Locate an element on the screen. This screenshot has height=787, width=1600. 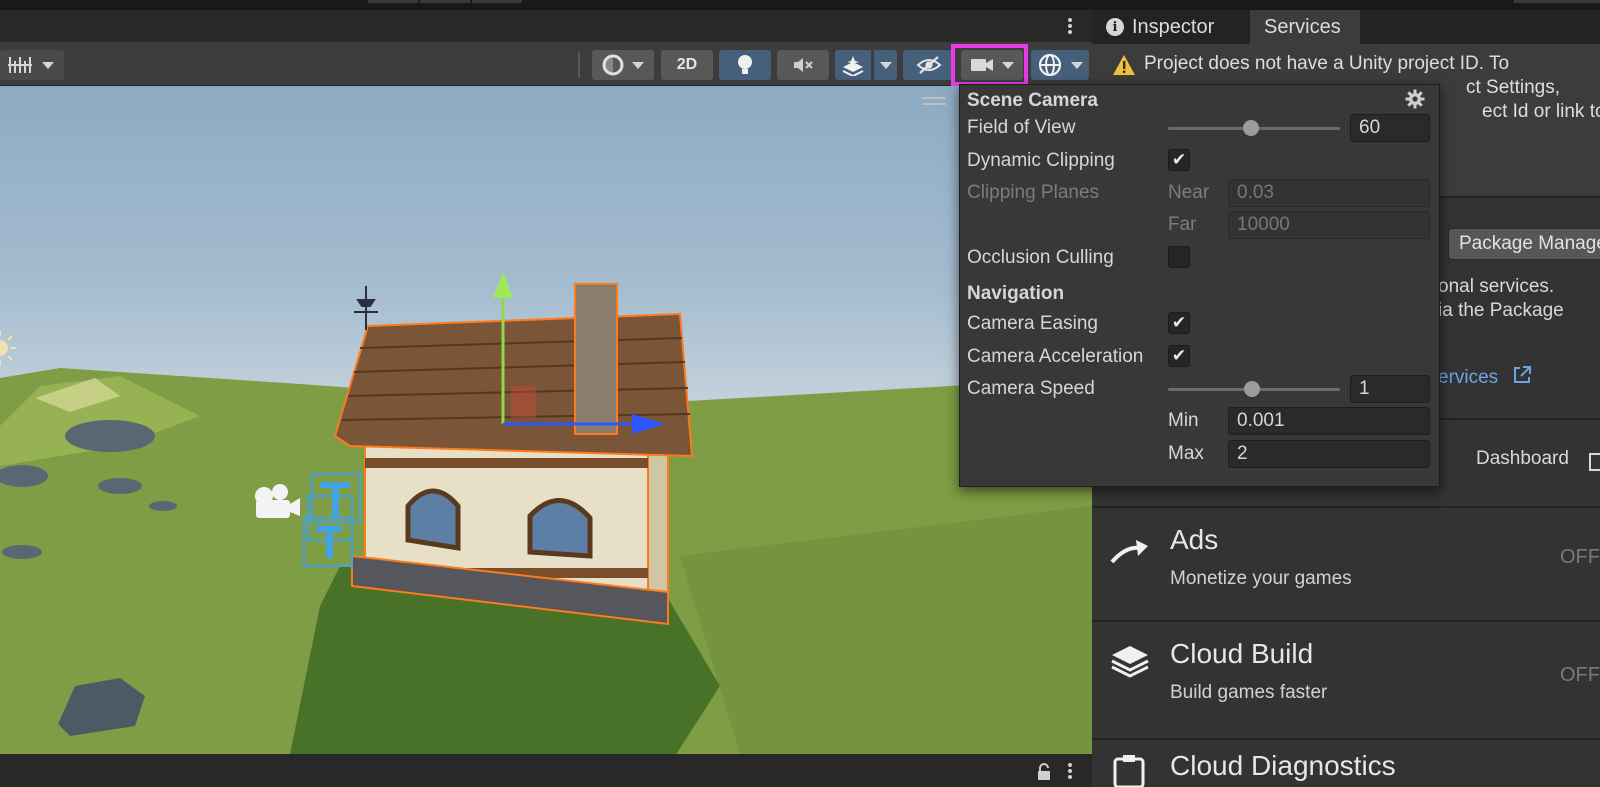
lock-icon is located at coordinates (1044, 772).